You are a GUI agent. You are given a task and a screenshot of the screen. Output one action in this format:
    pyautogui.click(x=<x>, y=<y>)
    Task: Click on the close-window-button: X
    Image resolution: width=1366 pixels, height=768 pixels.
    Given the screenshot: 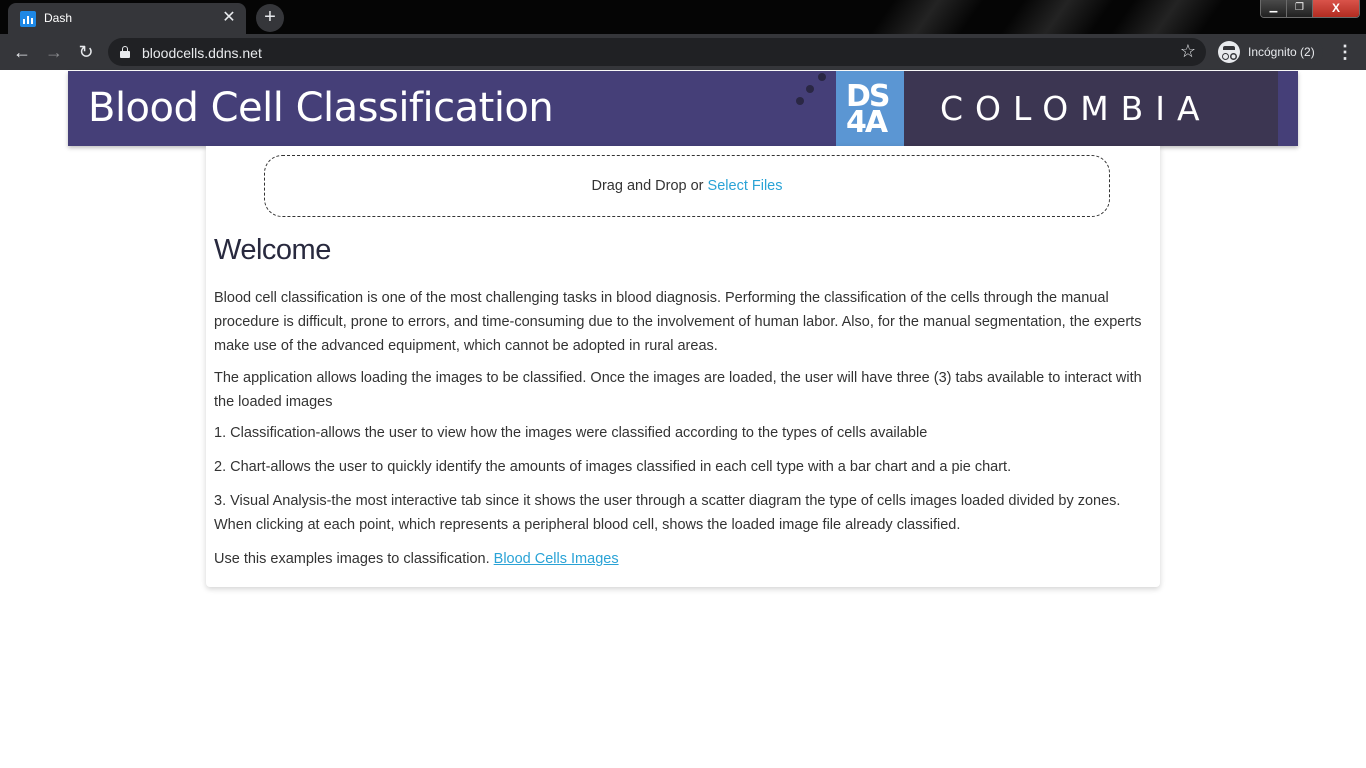 What is the action you would take?
    pyautogui.click(x=1336, y=8)
    